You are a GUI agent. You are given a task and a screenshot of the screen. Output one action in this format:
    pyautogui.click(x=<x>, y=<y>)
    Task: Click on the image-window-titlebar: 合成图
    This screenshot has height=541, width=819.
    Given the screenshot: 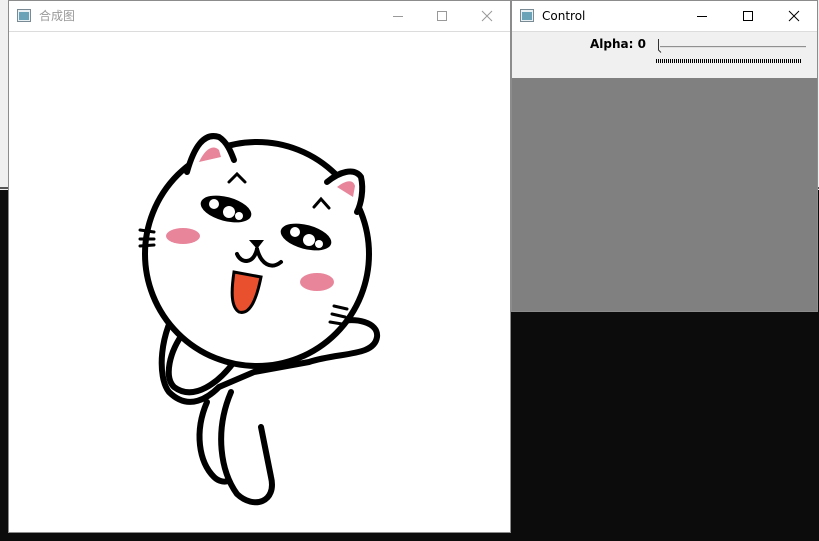 What is the action you would take?
    pyautogui.click(x=259, y=16)
    